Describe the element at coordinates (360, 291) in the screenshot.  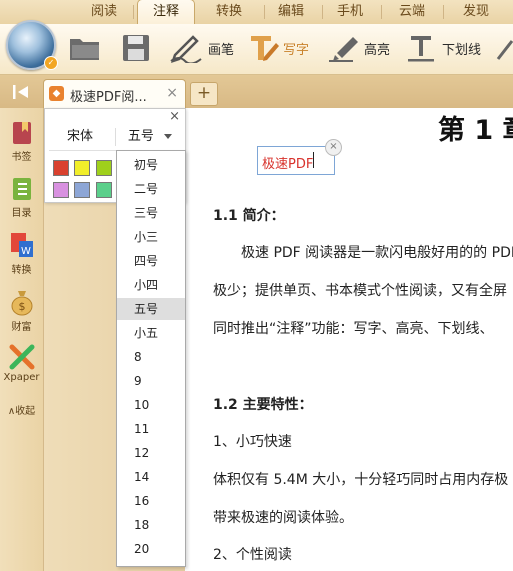
I see `paragraph-line: 极少；提供单页、书本模式个性阅读，又有全屏` at that location.